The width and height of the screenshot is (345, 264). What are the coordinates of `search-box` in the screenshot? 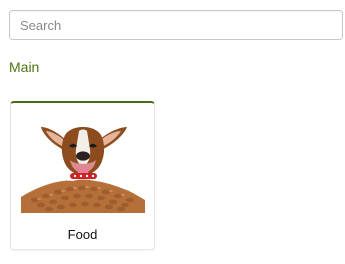 It's located at (176, 25).